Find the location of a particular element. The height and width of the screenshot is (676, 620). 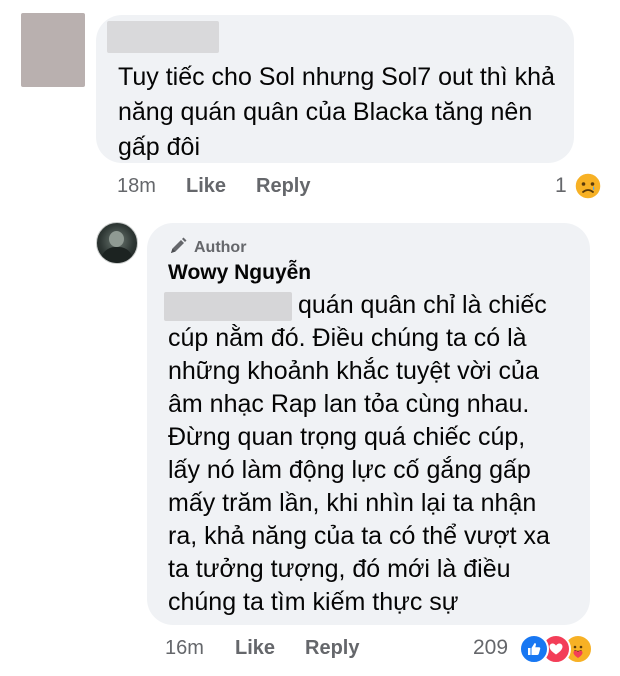

reply-reaction-count: 209 is located at coordinates (490, 648).